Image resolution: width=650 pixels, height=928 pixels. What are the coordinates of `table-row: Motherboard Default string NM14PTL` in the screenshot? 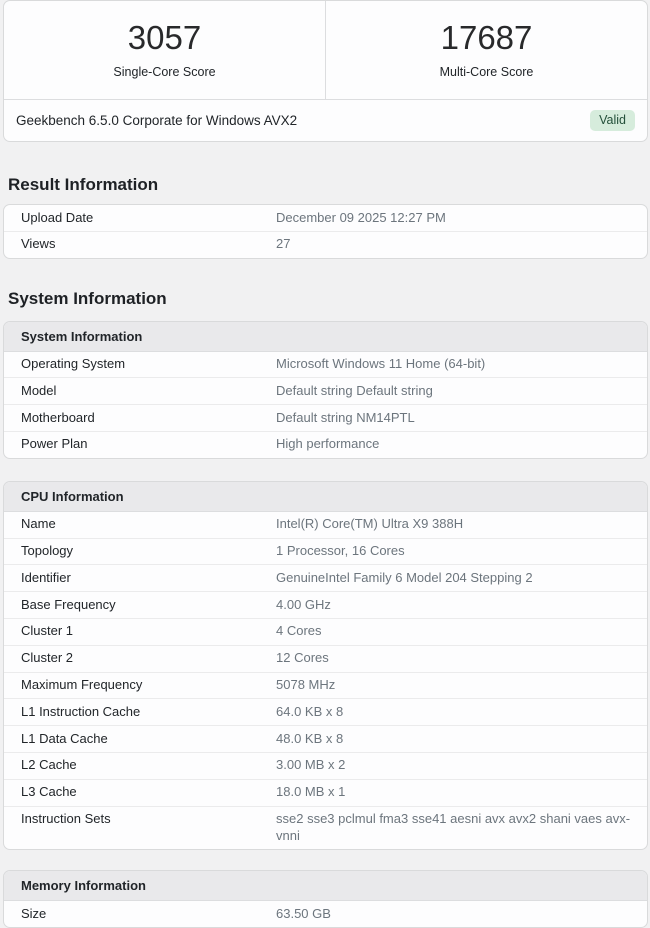 It's located at (325, 417).